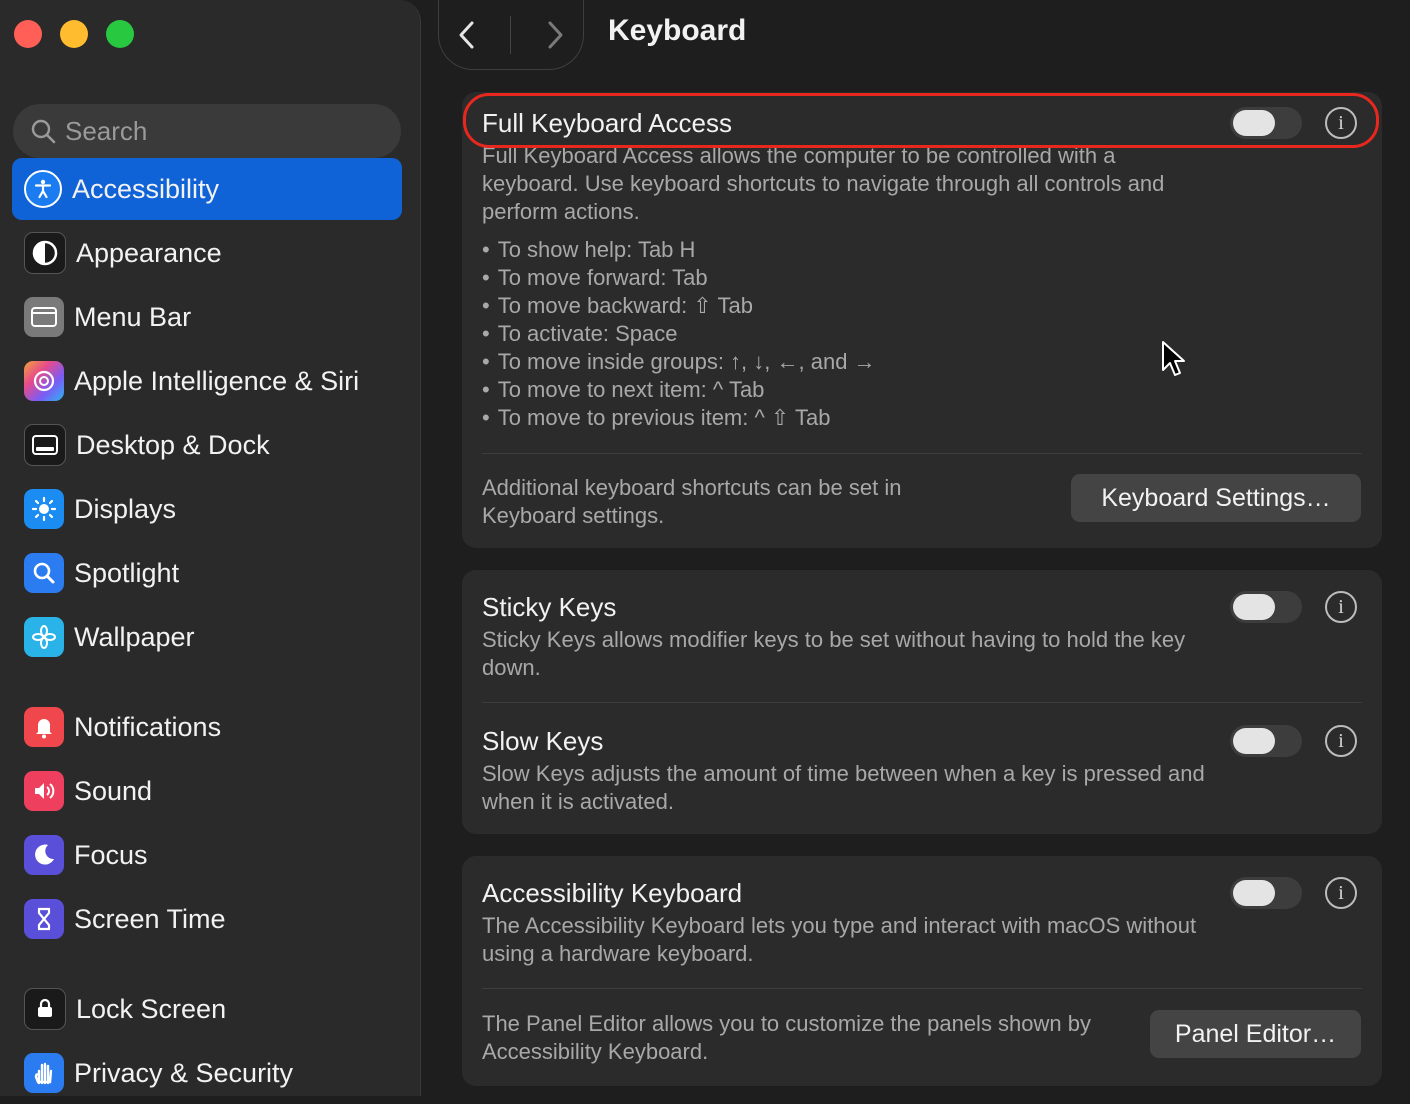 The width and height of the screenshot is (1410, 1104). Describe the element at coordinates (679, 418) in the screenshot. I see `list-item: To move to previous item: ^ ⇧ Tab` at that location.